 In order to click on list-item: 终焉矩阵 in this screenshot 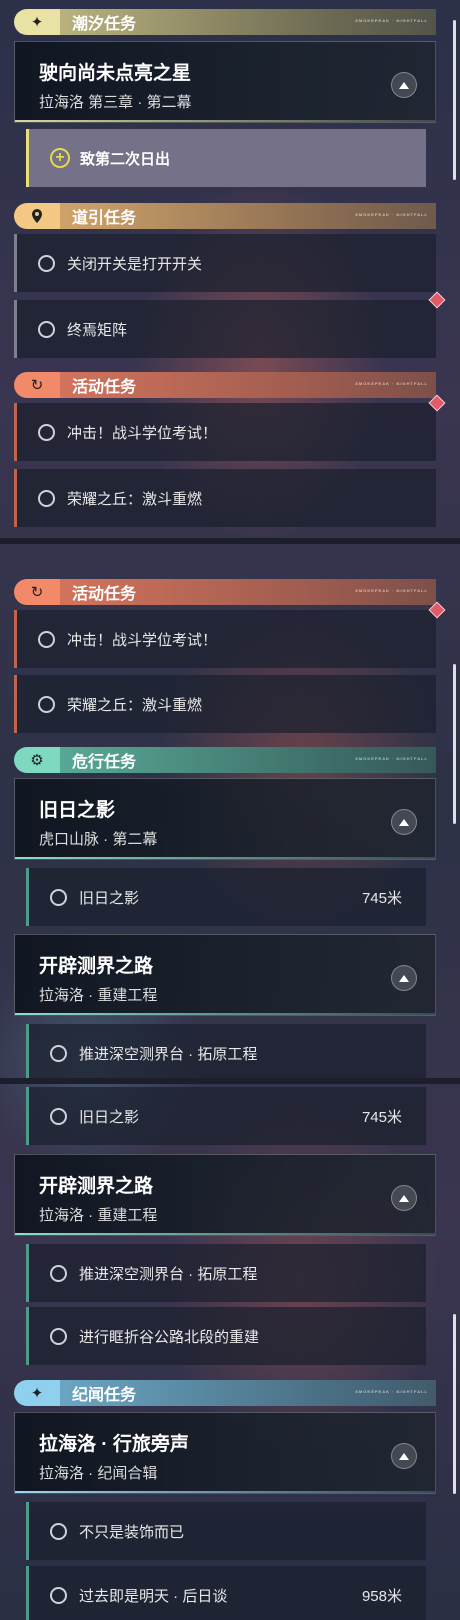, I will do `click(230, 324)`.